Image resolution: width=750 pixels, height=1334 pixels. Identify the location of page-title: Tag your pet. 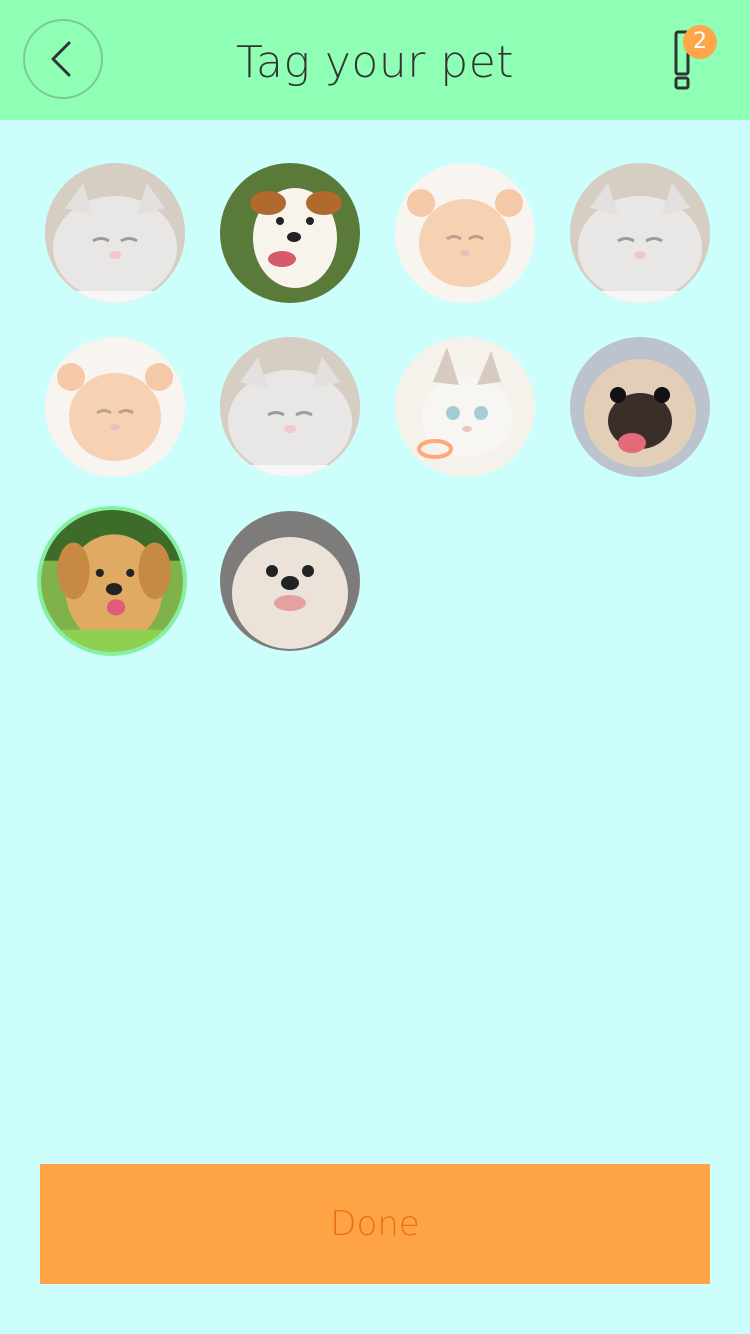
(375, 62).